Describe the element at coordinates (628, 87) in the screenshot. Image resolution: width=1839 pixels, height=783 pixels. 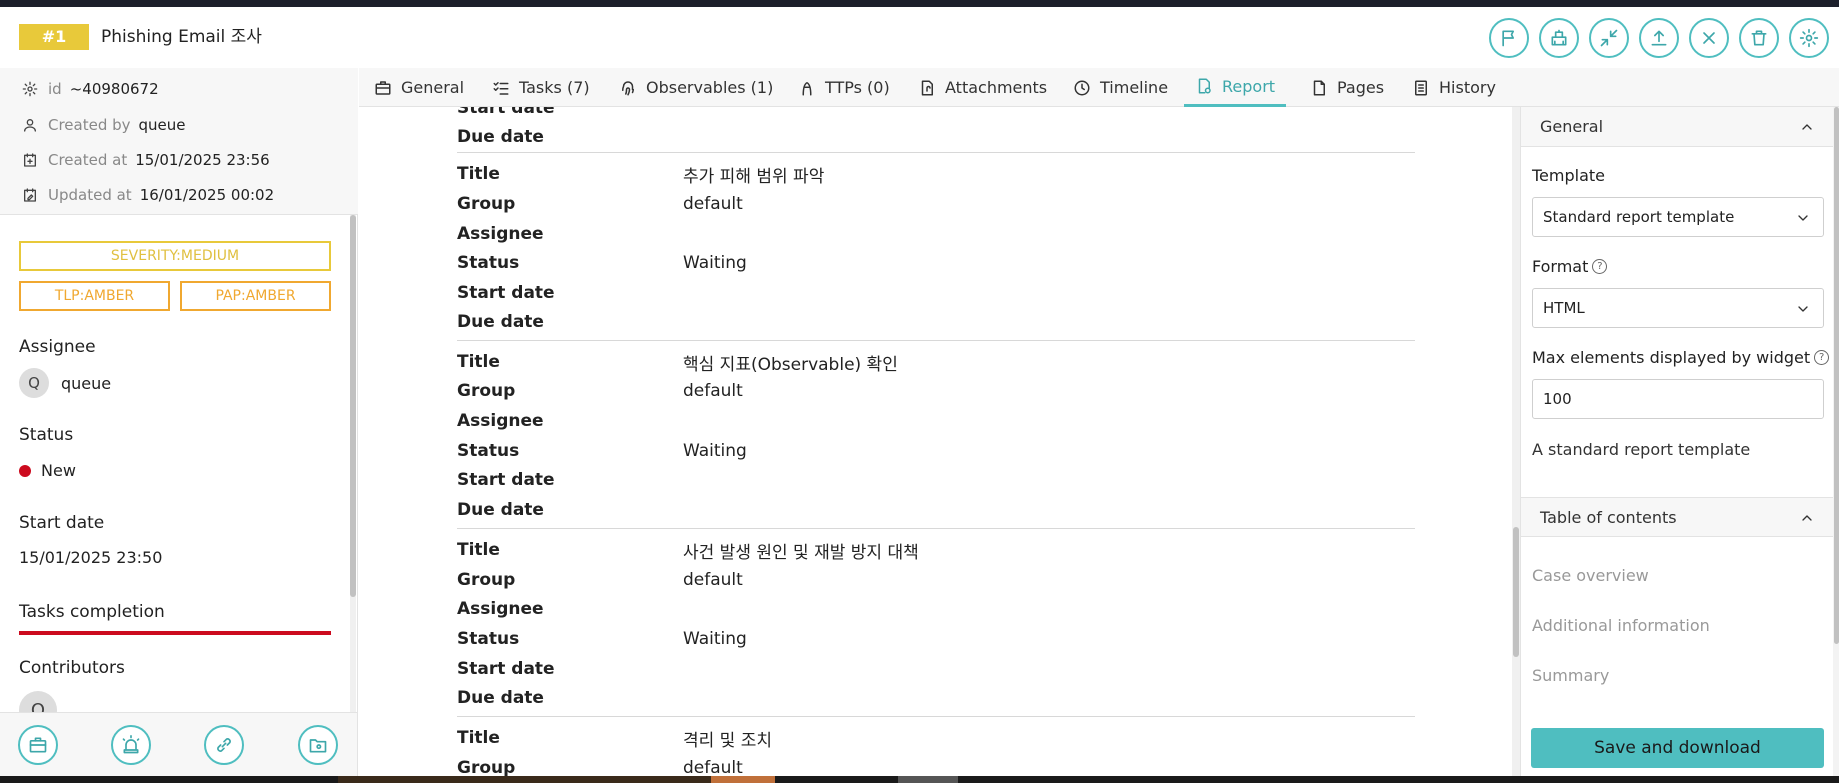
I see `fingerprint-icon` at that location.